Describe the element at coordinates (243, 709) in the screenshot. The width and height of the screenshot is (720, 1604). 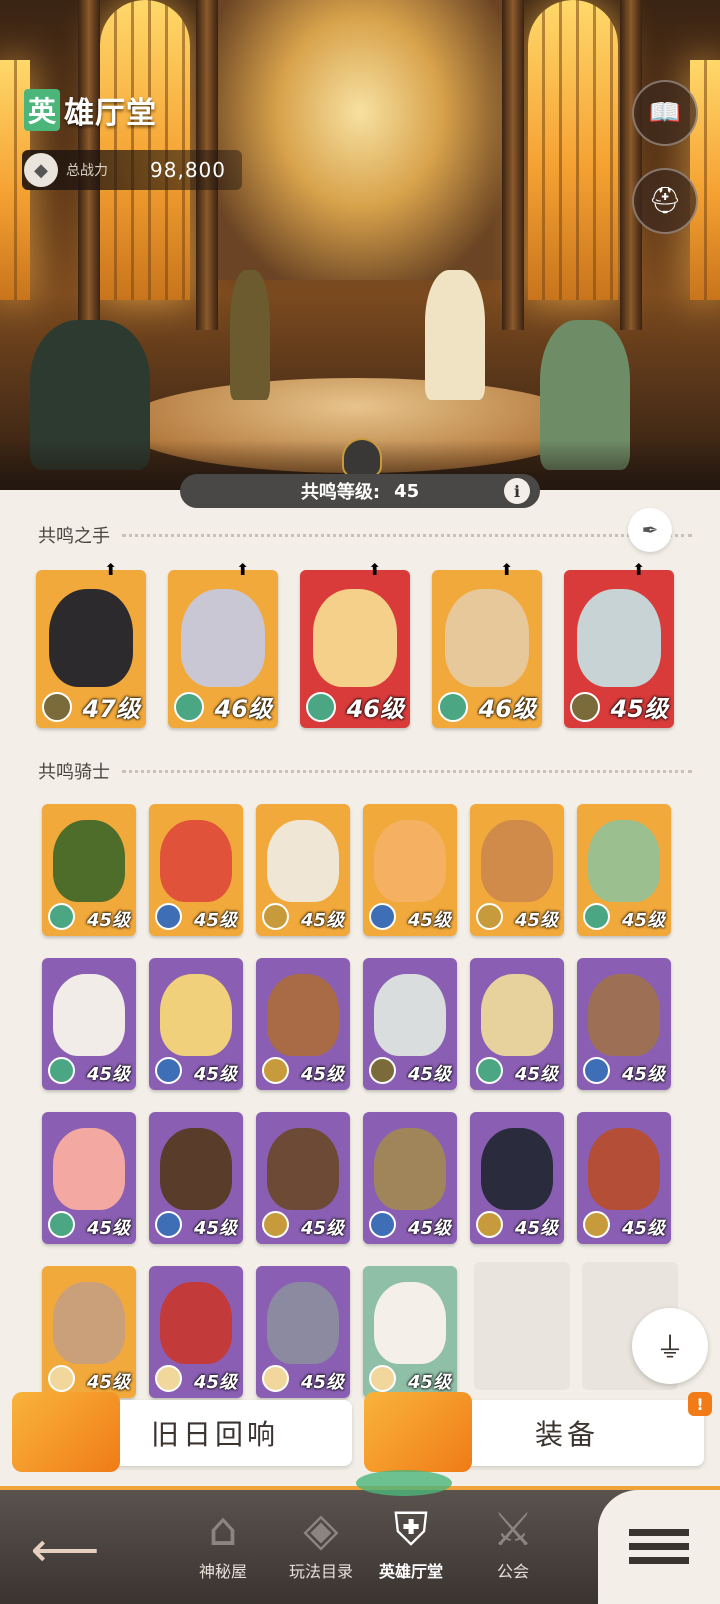
I see `hero-level: 46级` at that location.